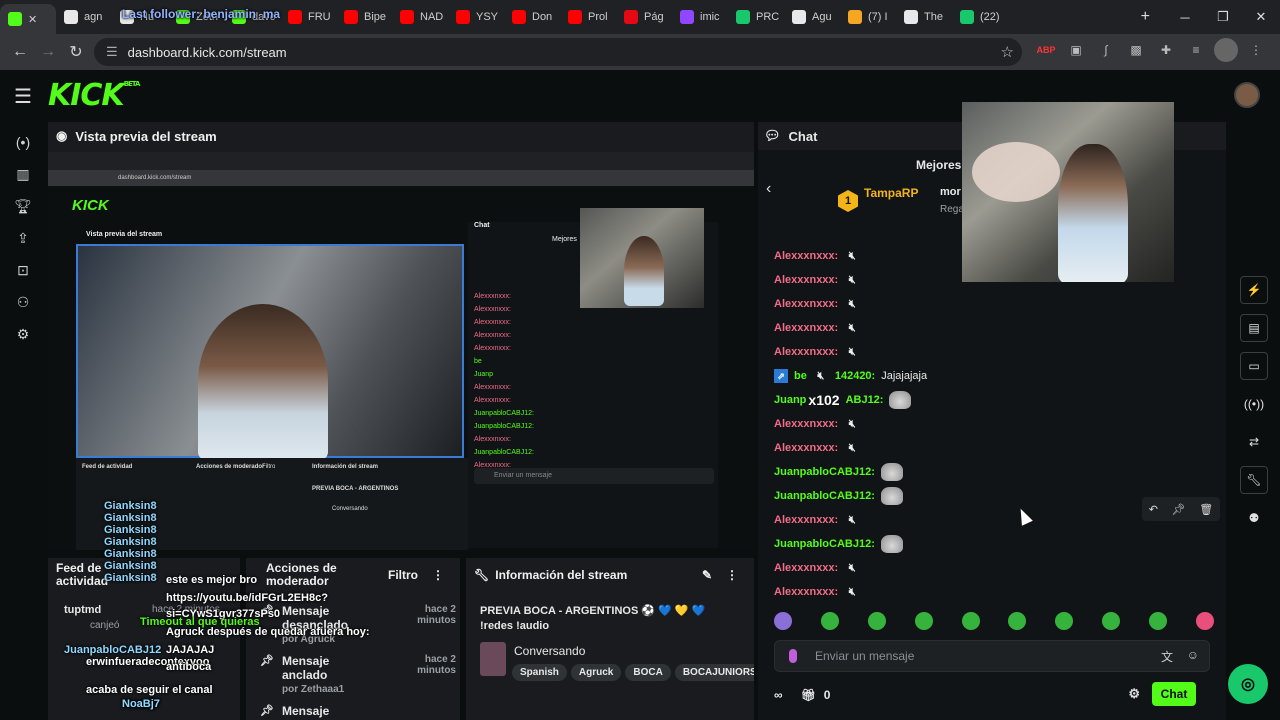 This screenshot has width=1280, height=720. I want to click on gift-icon: 🎁︎, so click(808, 695).